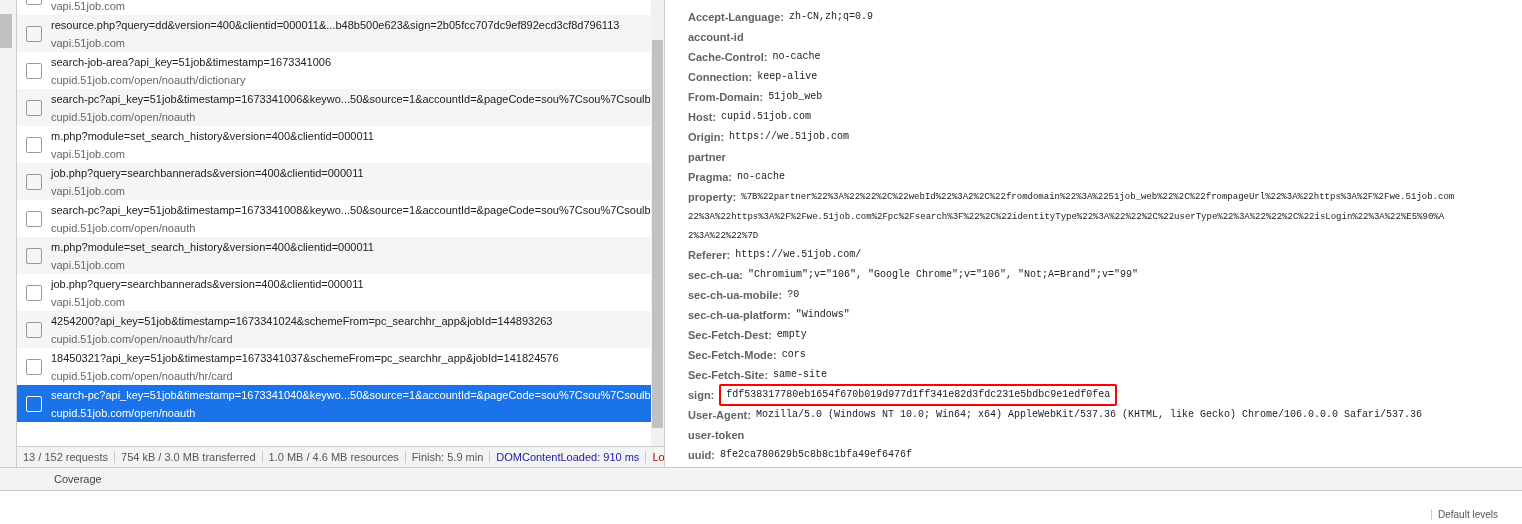 The height and width of the screenshot is (524, 1522). Describe the element at coordinates (189, 457) in the screenshot. I see `status-text: 754 kB / 3.0 MB transferred` at that location.